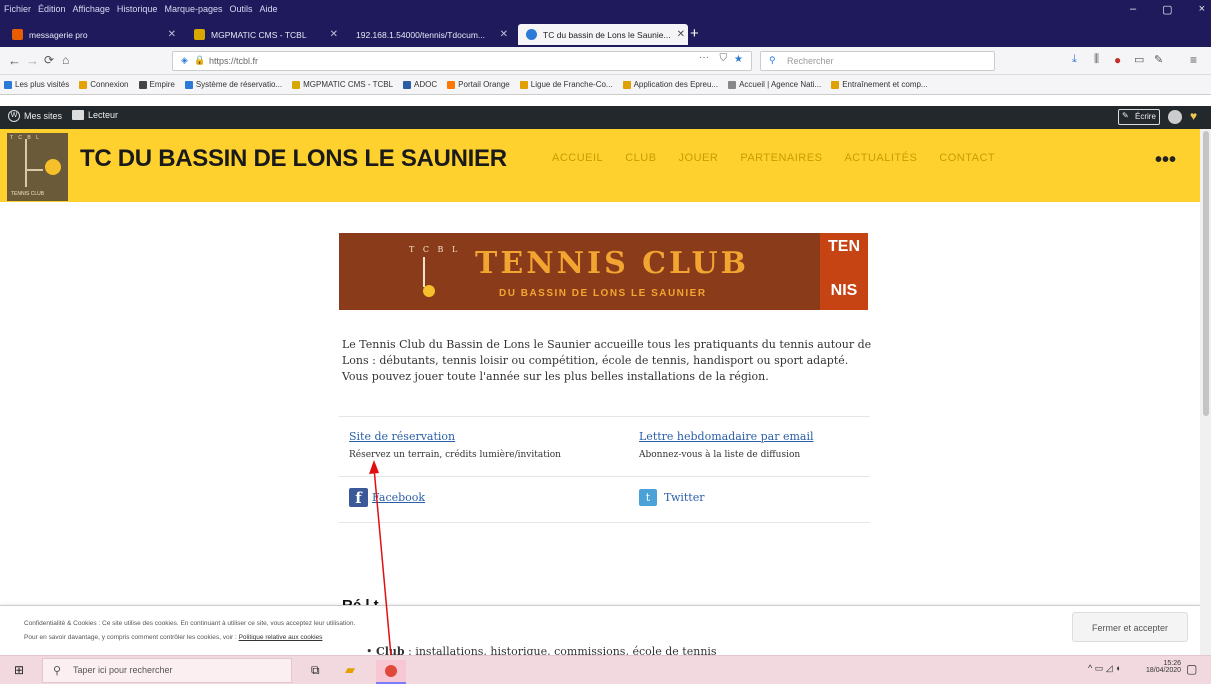  Describe the element at coordinates (14, 60) in the screenshot. I see `back-arrow-icon: ←` at that location.